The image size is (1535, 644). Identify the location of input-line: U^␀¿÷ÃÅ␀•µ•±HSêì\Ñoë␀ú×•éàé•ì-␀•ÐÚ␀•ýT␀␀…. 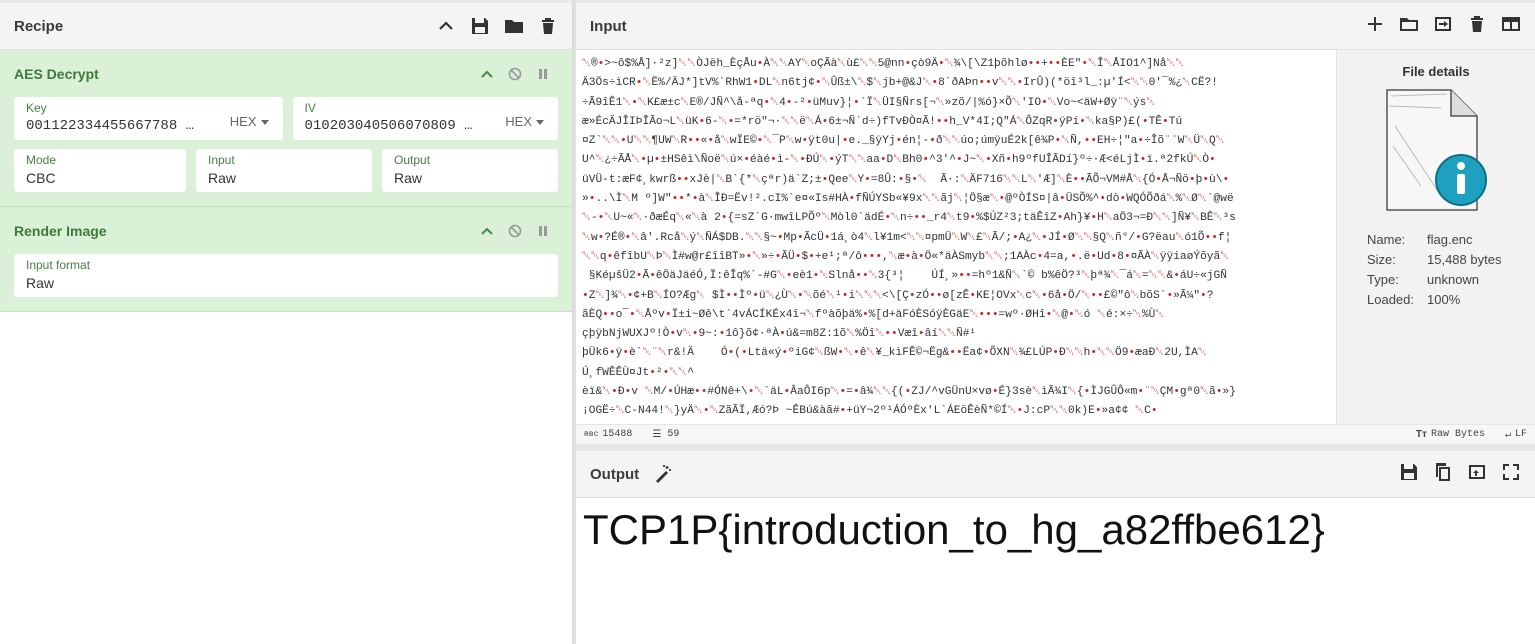
(899, 160).